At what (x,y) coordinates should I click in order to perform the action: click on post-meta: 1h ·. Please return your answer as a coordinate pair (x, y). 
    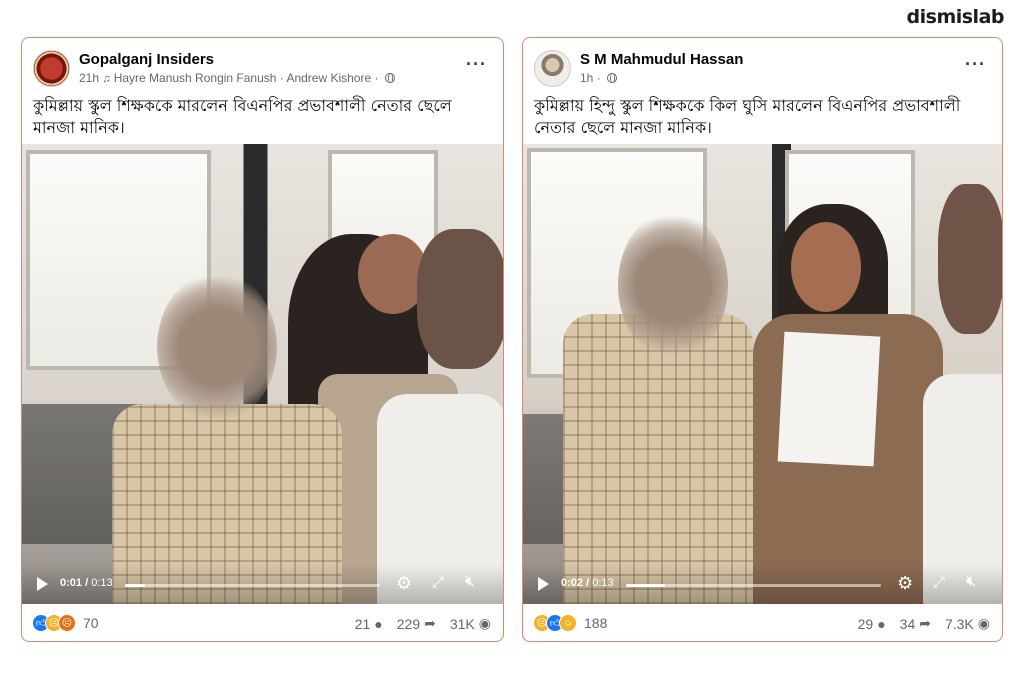
    Looking at the image, I should click on (599, 78).